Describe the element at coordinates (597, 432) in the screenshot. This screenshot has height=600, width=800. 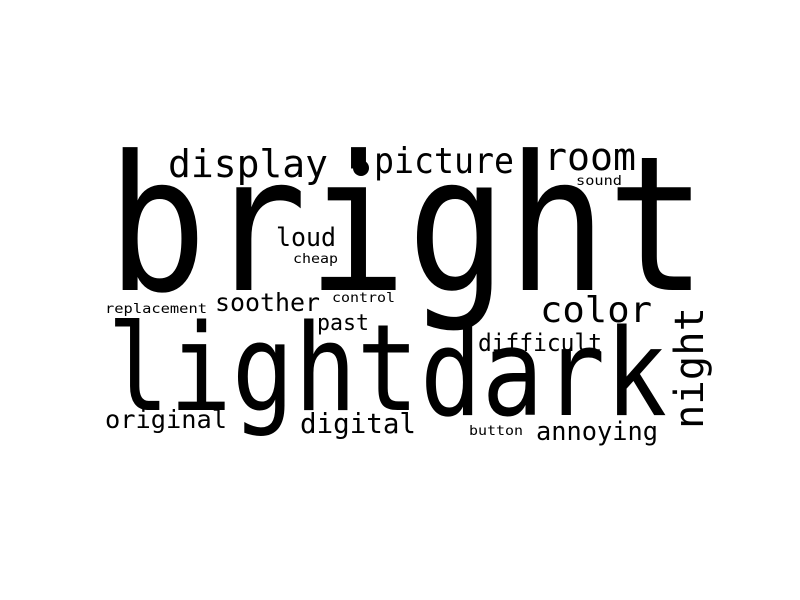
I see `word-annoying: annoying` at that location.